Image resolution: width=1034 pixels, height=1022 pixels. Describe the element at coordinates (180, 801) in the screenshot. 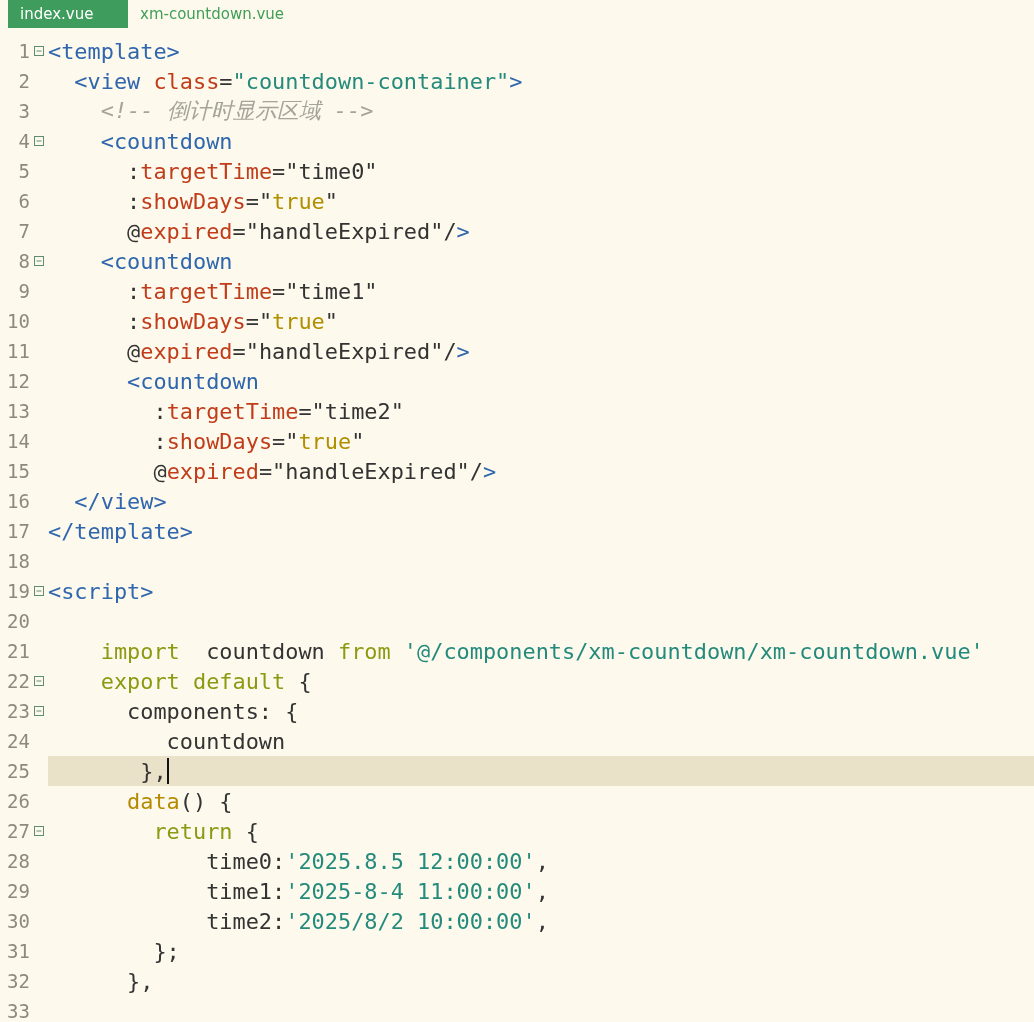

I see `code-line: data() {` at that location.